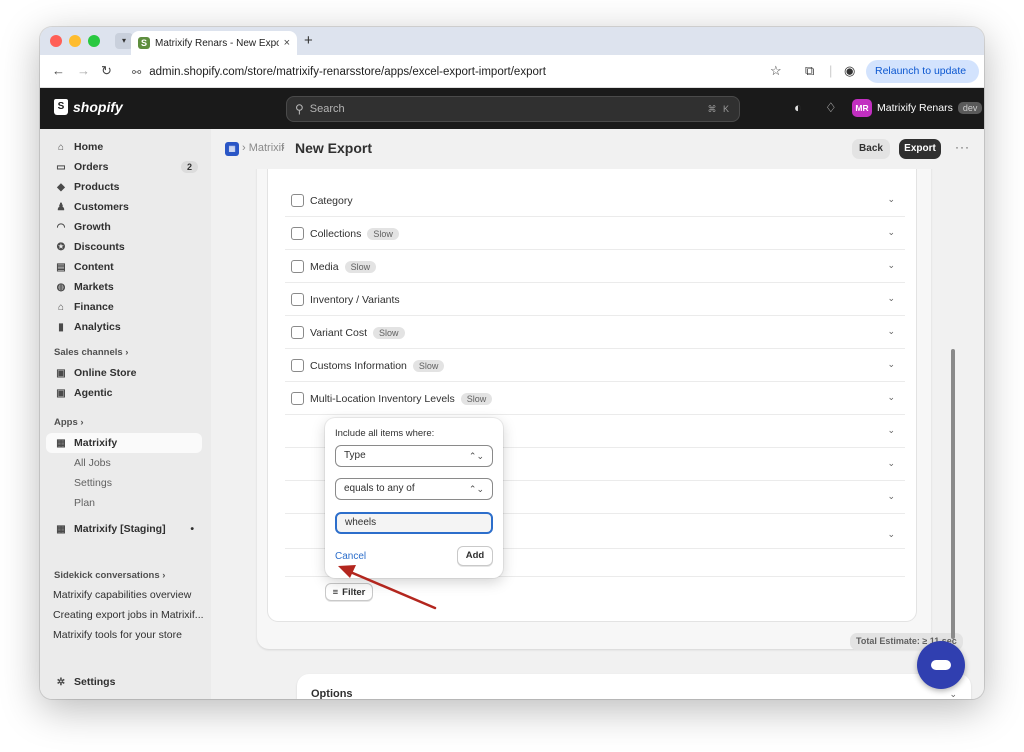  I want to click on close-window-button, so click(56, 41).